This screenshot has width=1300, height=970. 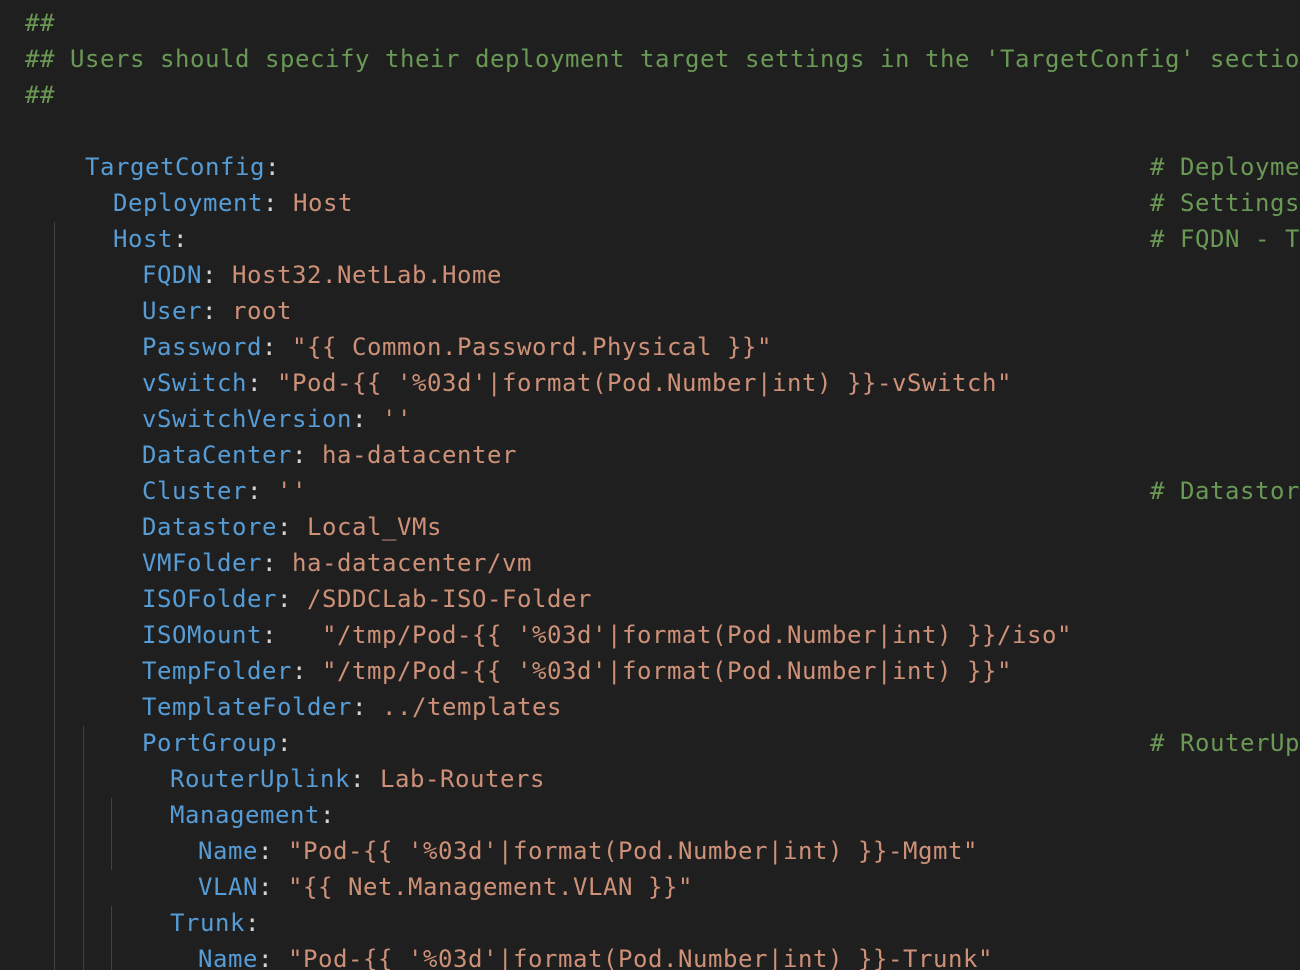 What do you see at coordinates (292, 255) in the screenshot?
I see `code-line-fqdn: FQDN: Host32.NetLab.Home` at bounding box center [292, 255].